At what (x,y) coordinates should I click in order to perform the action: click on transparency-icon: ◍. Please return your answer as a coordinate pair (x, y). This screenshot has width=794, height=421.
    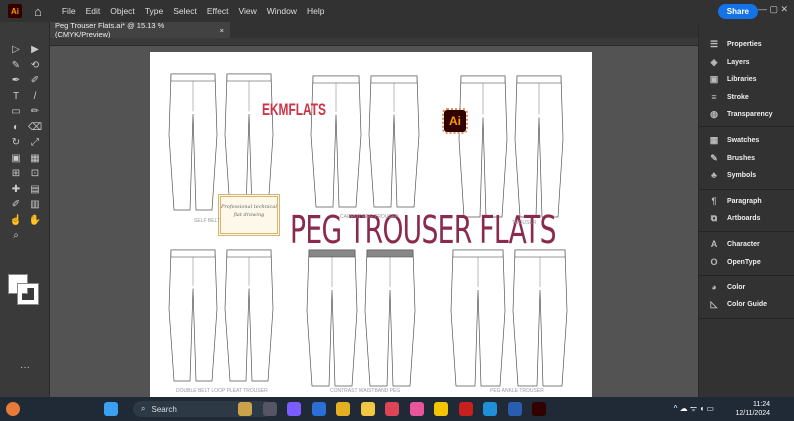
    Looking at the image, I should click on (714, 114).